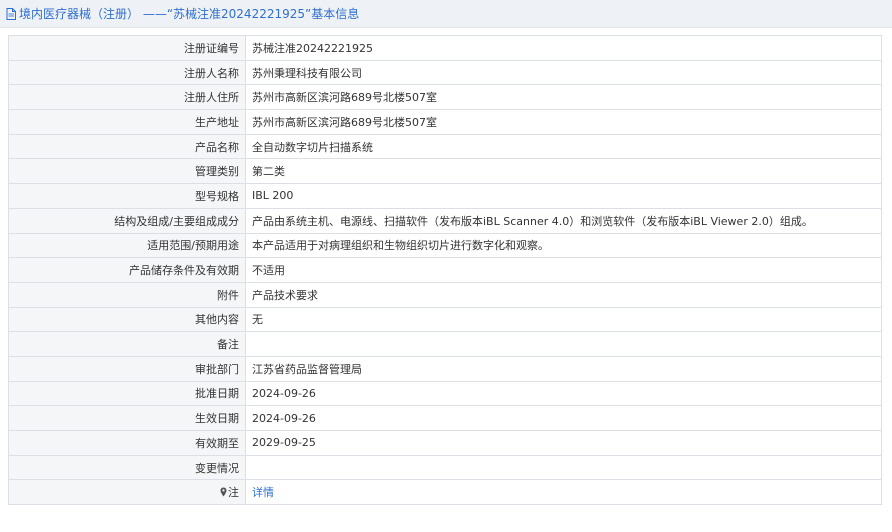 The image size is (892, 532). I want to click on table-row: 审批部门 江苏省药品监督管理局, so click(445, 368).